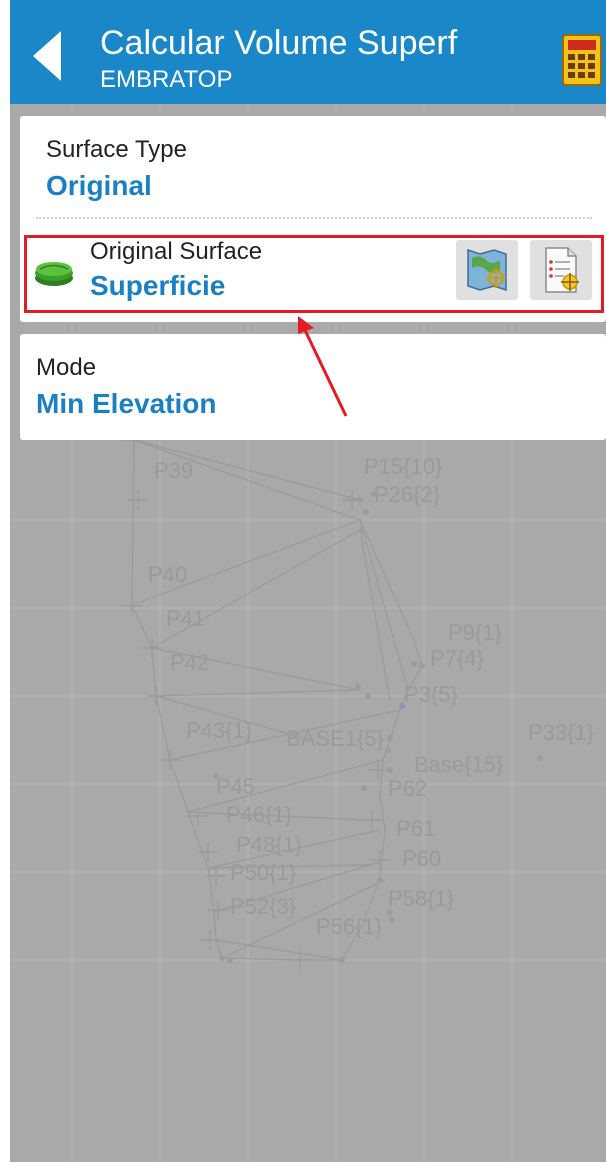 The image size is (606, 1162). I want to click on point-label: P9{1}, so click(475, 632).